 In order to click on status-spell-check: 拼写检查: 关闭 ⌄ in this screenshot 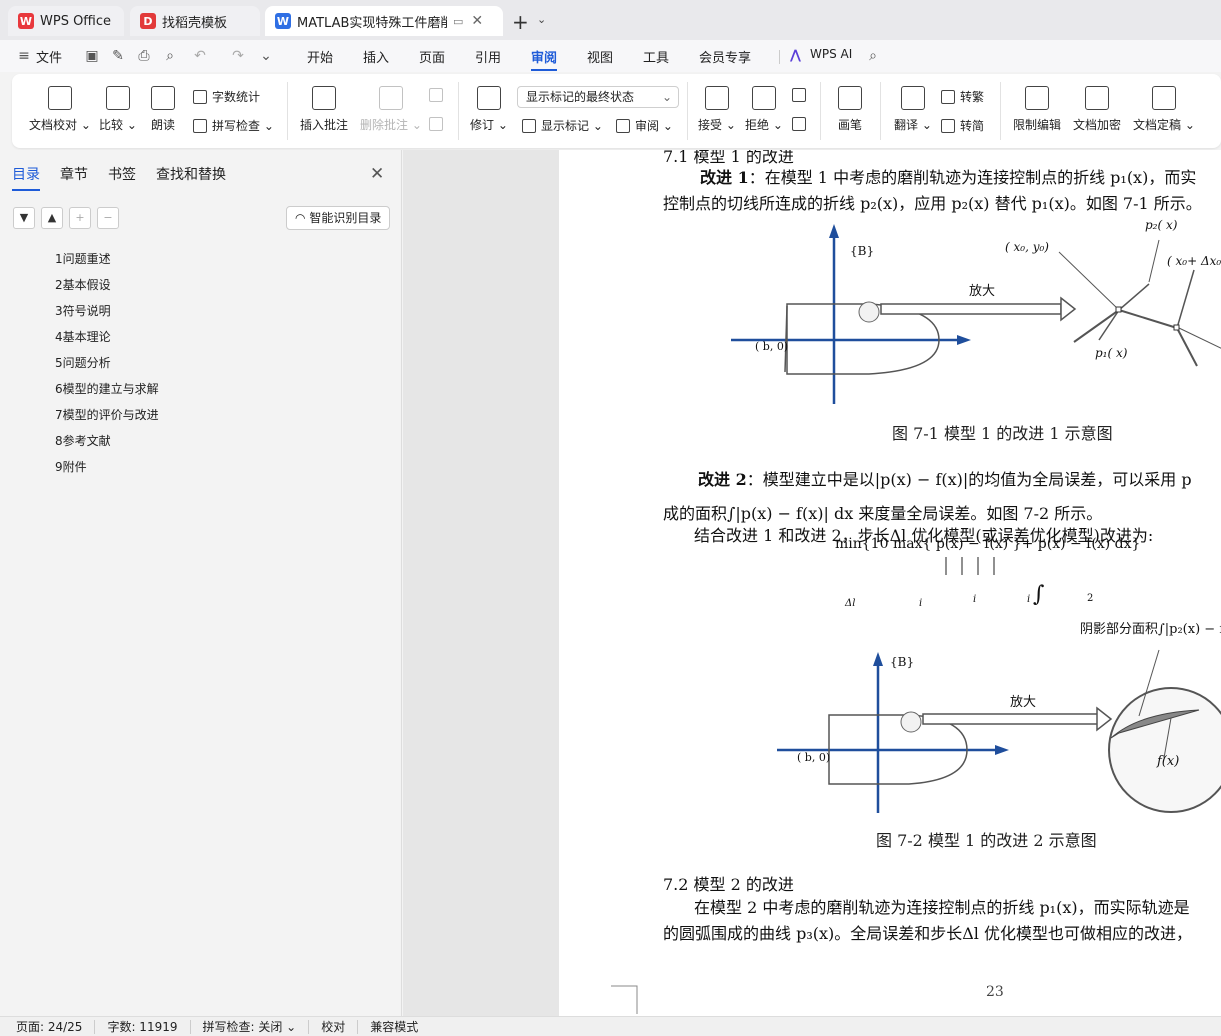, I will do `click(250, 1026)`.